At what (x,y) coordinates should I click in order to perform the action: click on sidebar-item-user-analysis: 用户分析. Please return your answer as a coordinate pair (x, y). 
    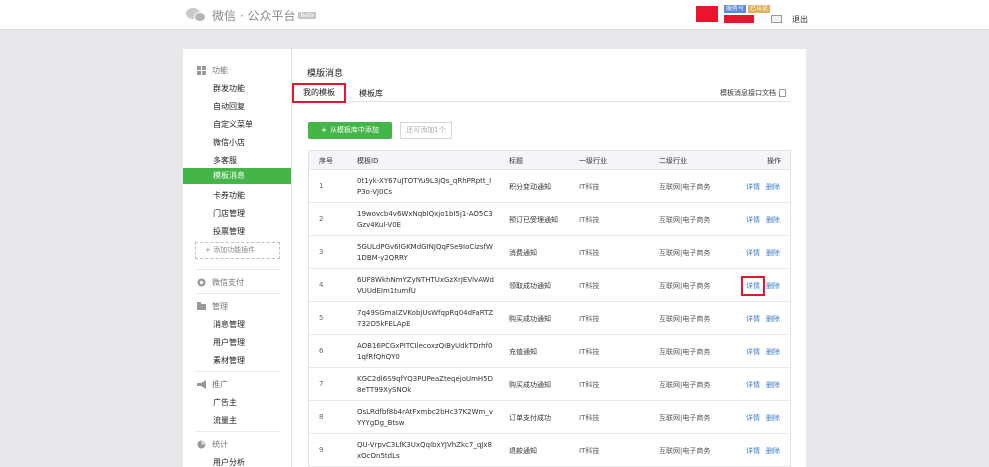
    Looking at the image, I should click on (229, 462).